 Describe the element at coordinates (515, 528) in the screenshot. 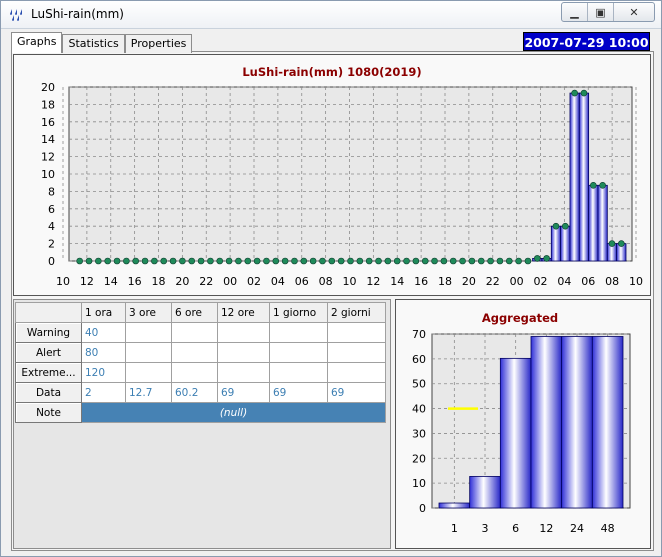

I see `x-tick-label: 6` at that location.